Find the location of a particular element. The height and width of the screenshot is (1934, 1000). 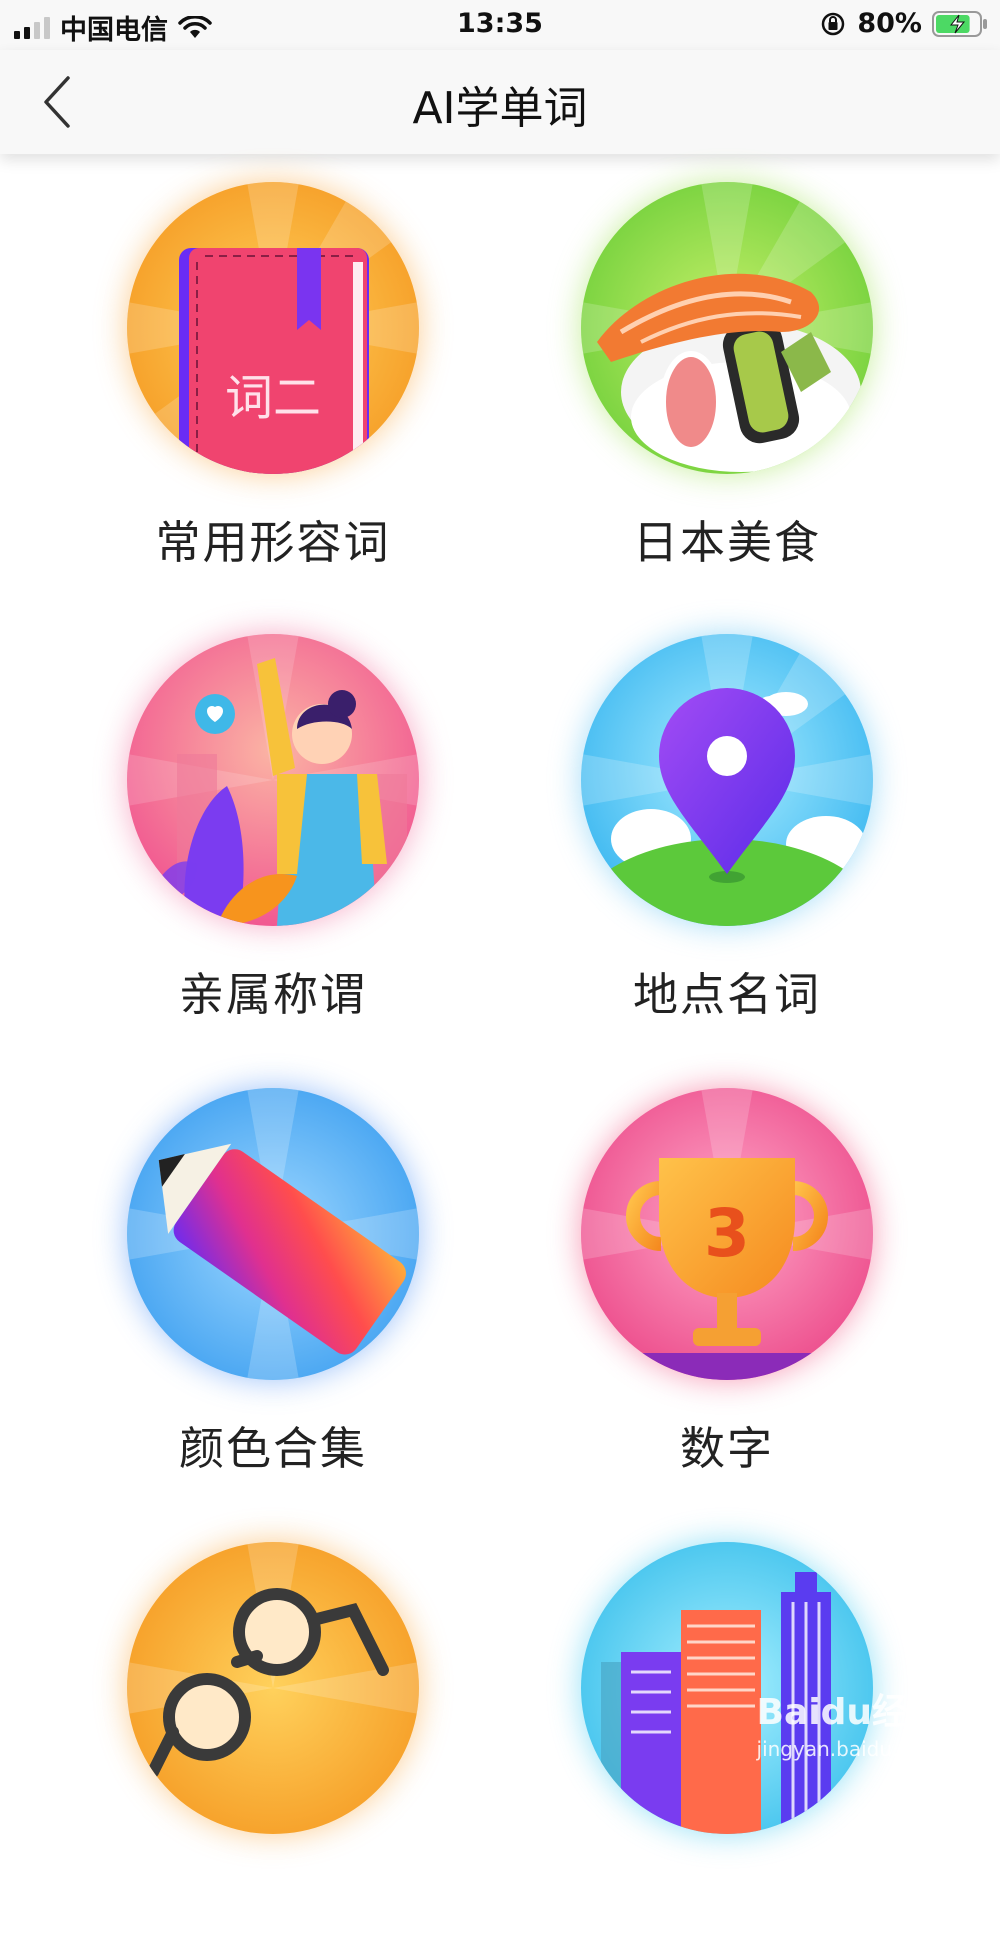

status-bar: 中国电信 13:35 80% is located at coordinates (500, 25).